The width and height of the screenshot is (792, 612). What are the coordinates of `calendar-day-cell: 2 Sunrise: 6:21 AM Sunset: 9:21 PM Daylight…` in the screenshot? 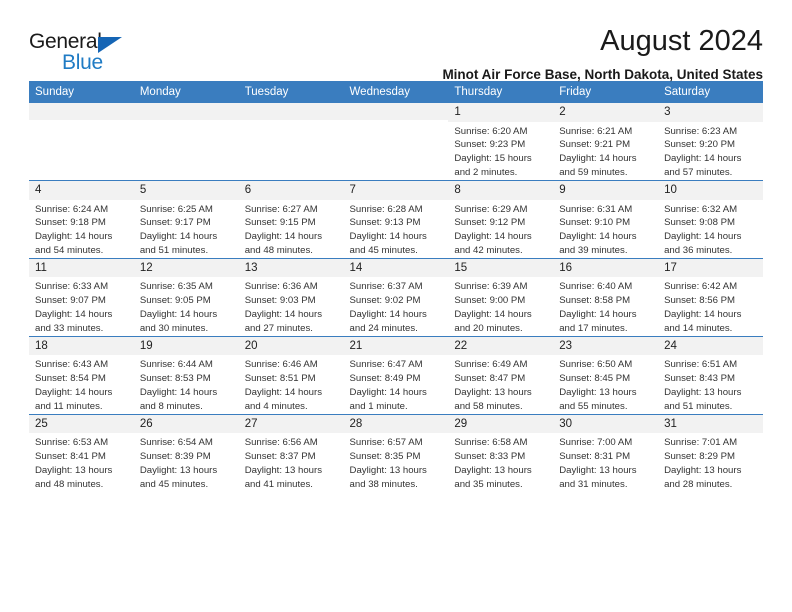 It's located at (606, 142).